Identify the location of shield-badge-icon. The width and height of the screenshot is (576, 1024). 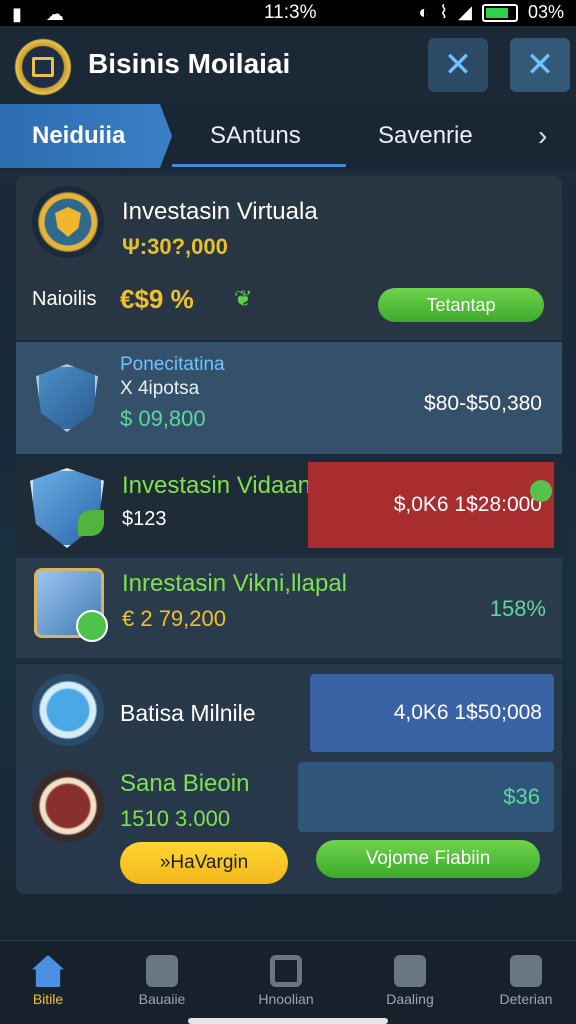
(68, 222).